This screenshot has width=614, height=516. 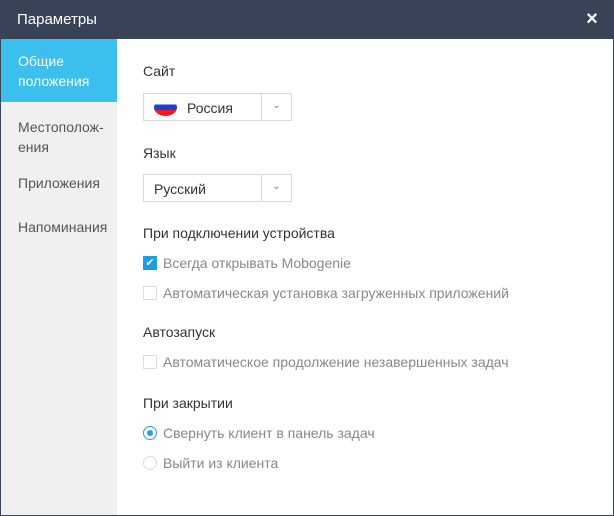 I want to click on autostart-label: Автозапуск, so click(x=179, y=332).